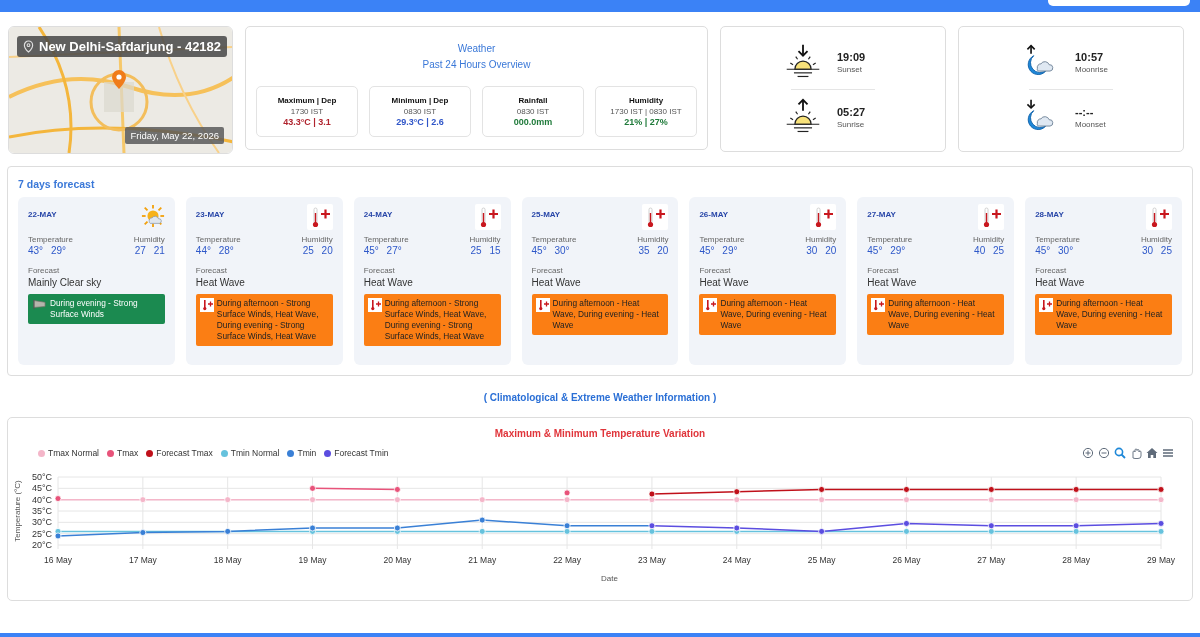 This screenshot has height=637, width=1200. Describe the element at coordinates (94, 309) in the screenshot. I see `warning-text: During evening - Strong Surface Winds` at that location.